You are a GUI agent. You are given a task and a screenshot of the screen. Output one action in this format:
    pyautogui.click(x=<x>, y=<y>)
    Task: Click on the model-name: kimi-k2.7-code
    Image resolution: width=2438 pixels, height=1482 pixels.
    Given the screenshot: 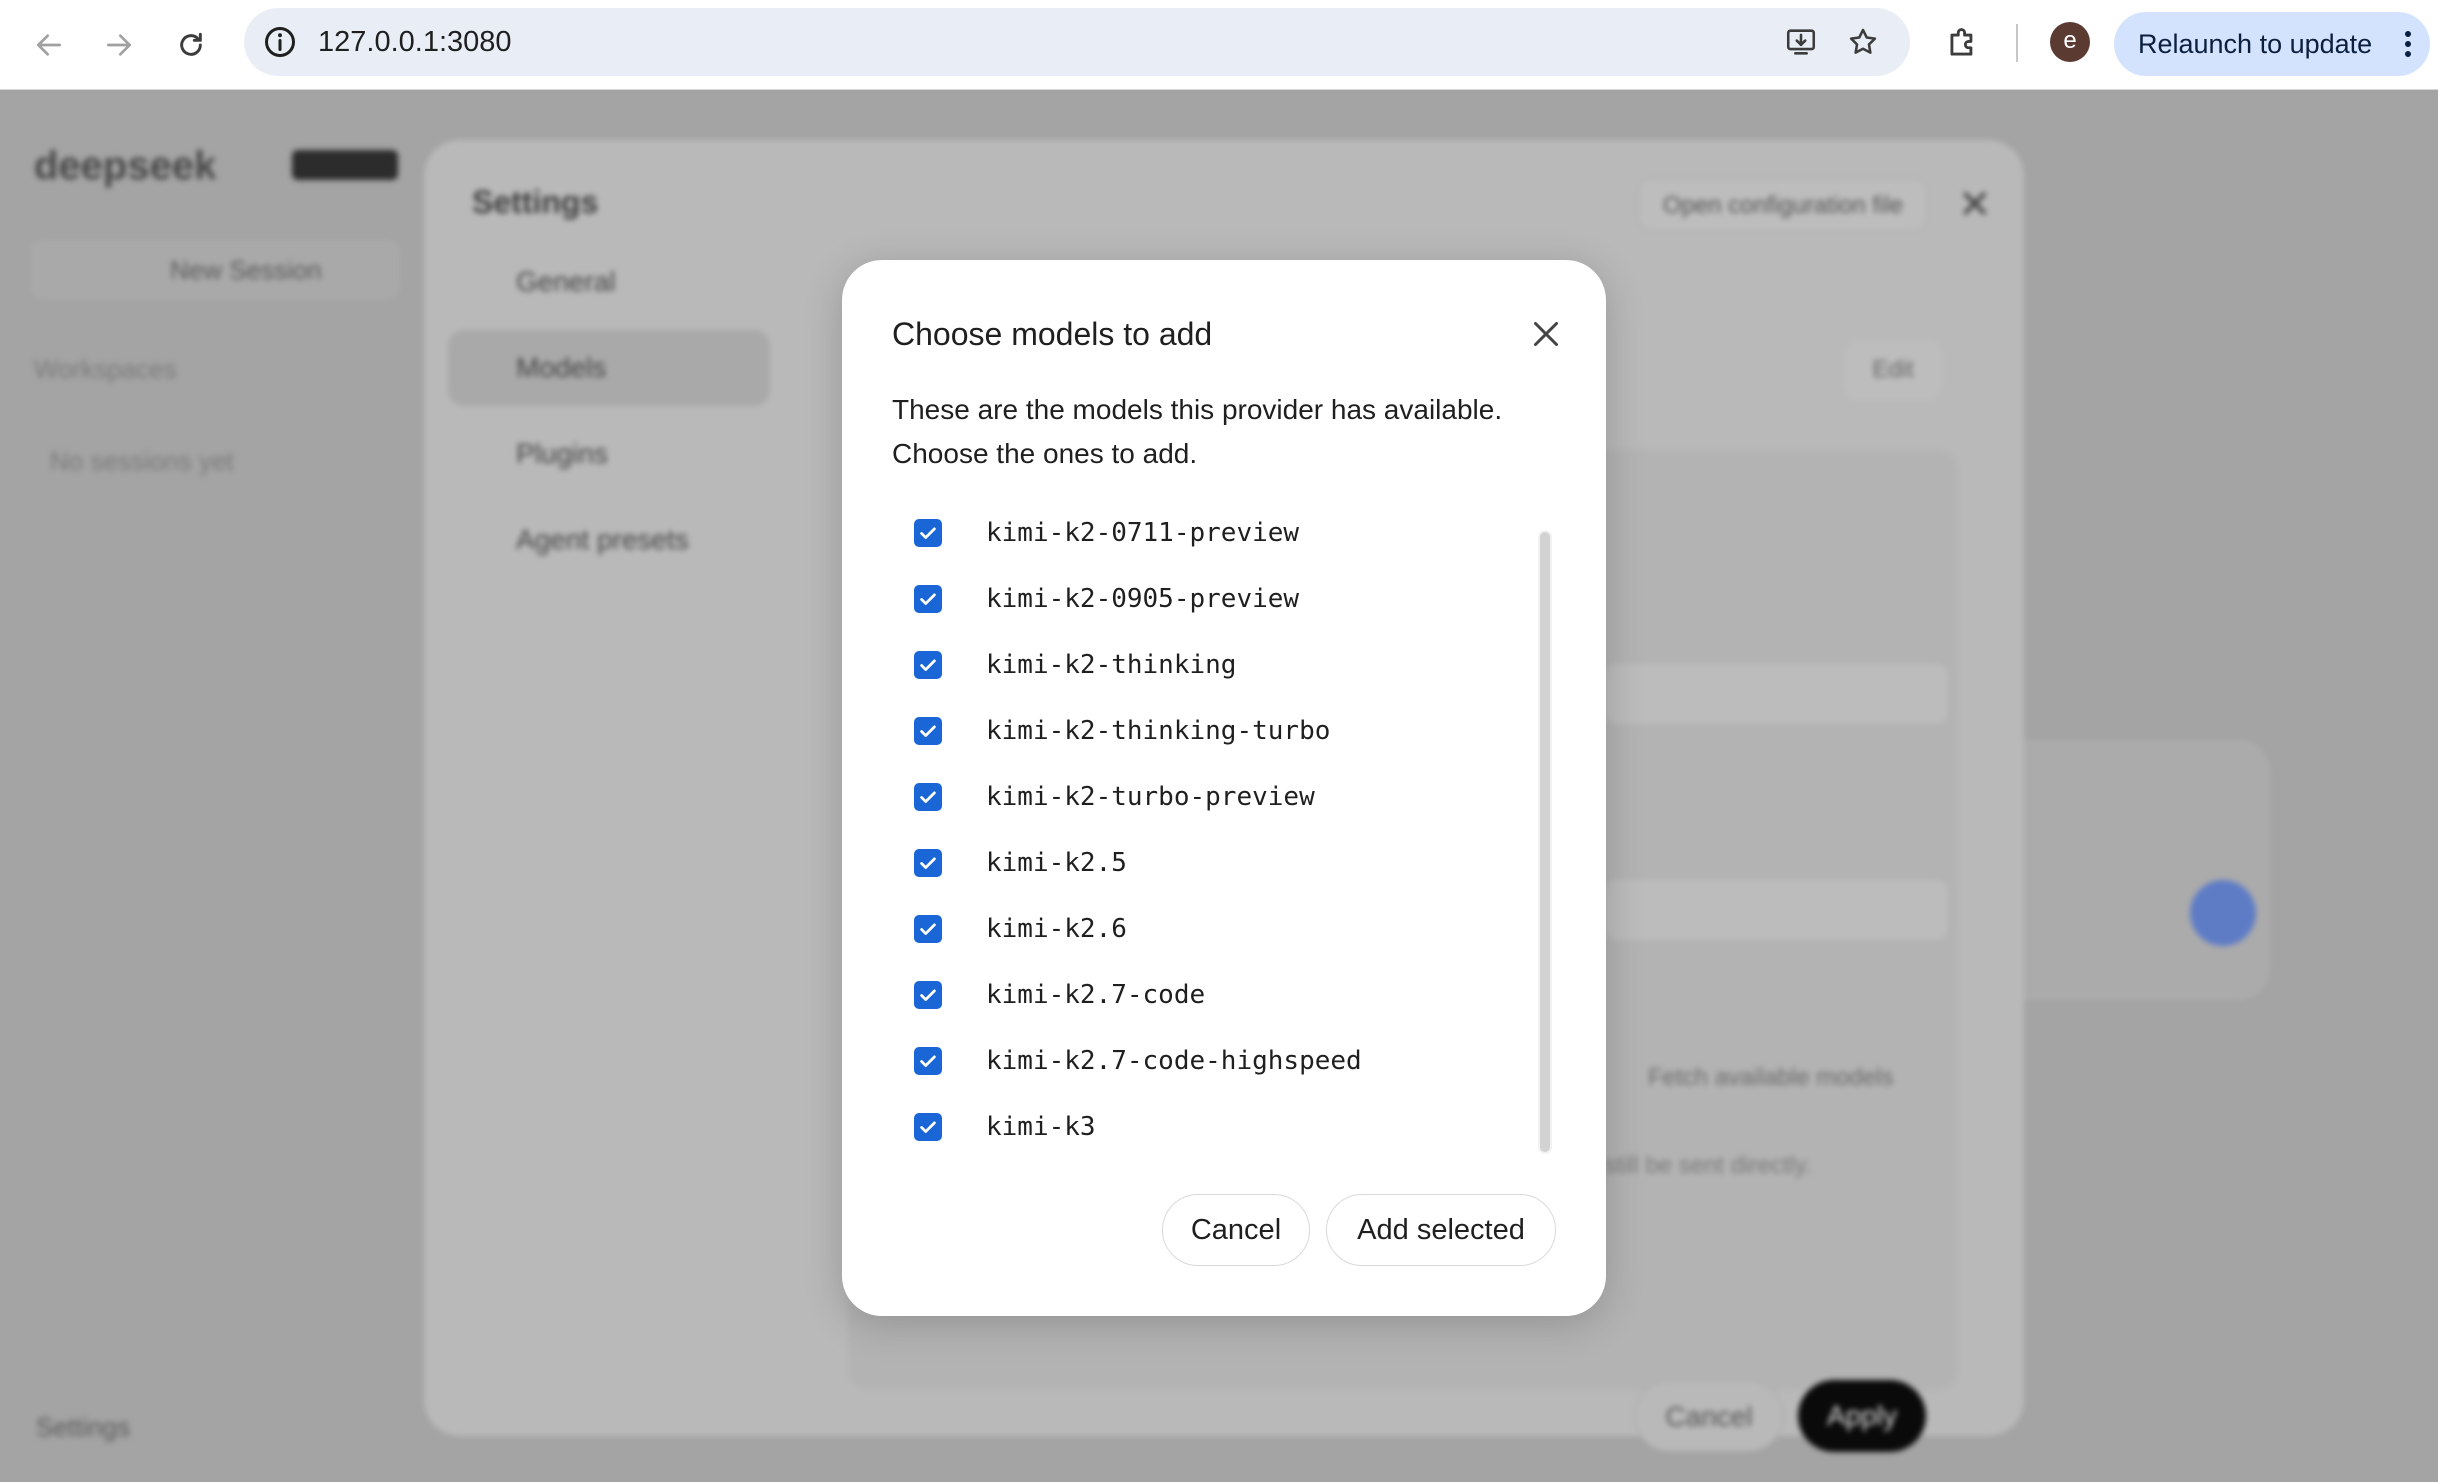 What is the action you would take?
    pyautogui.click(x=1096, y=995)
    